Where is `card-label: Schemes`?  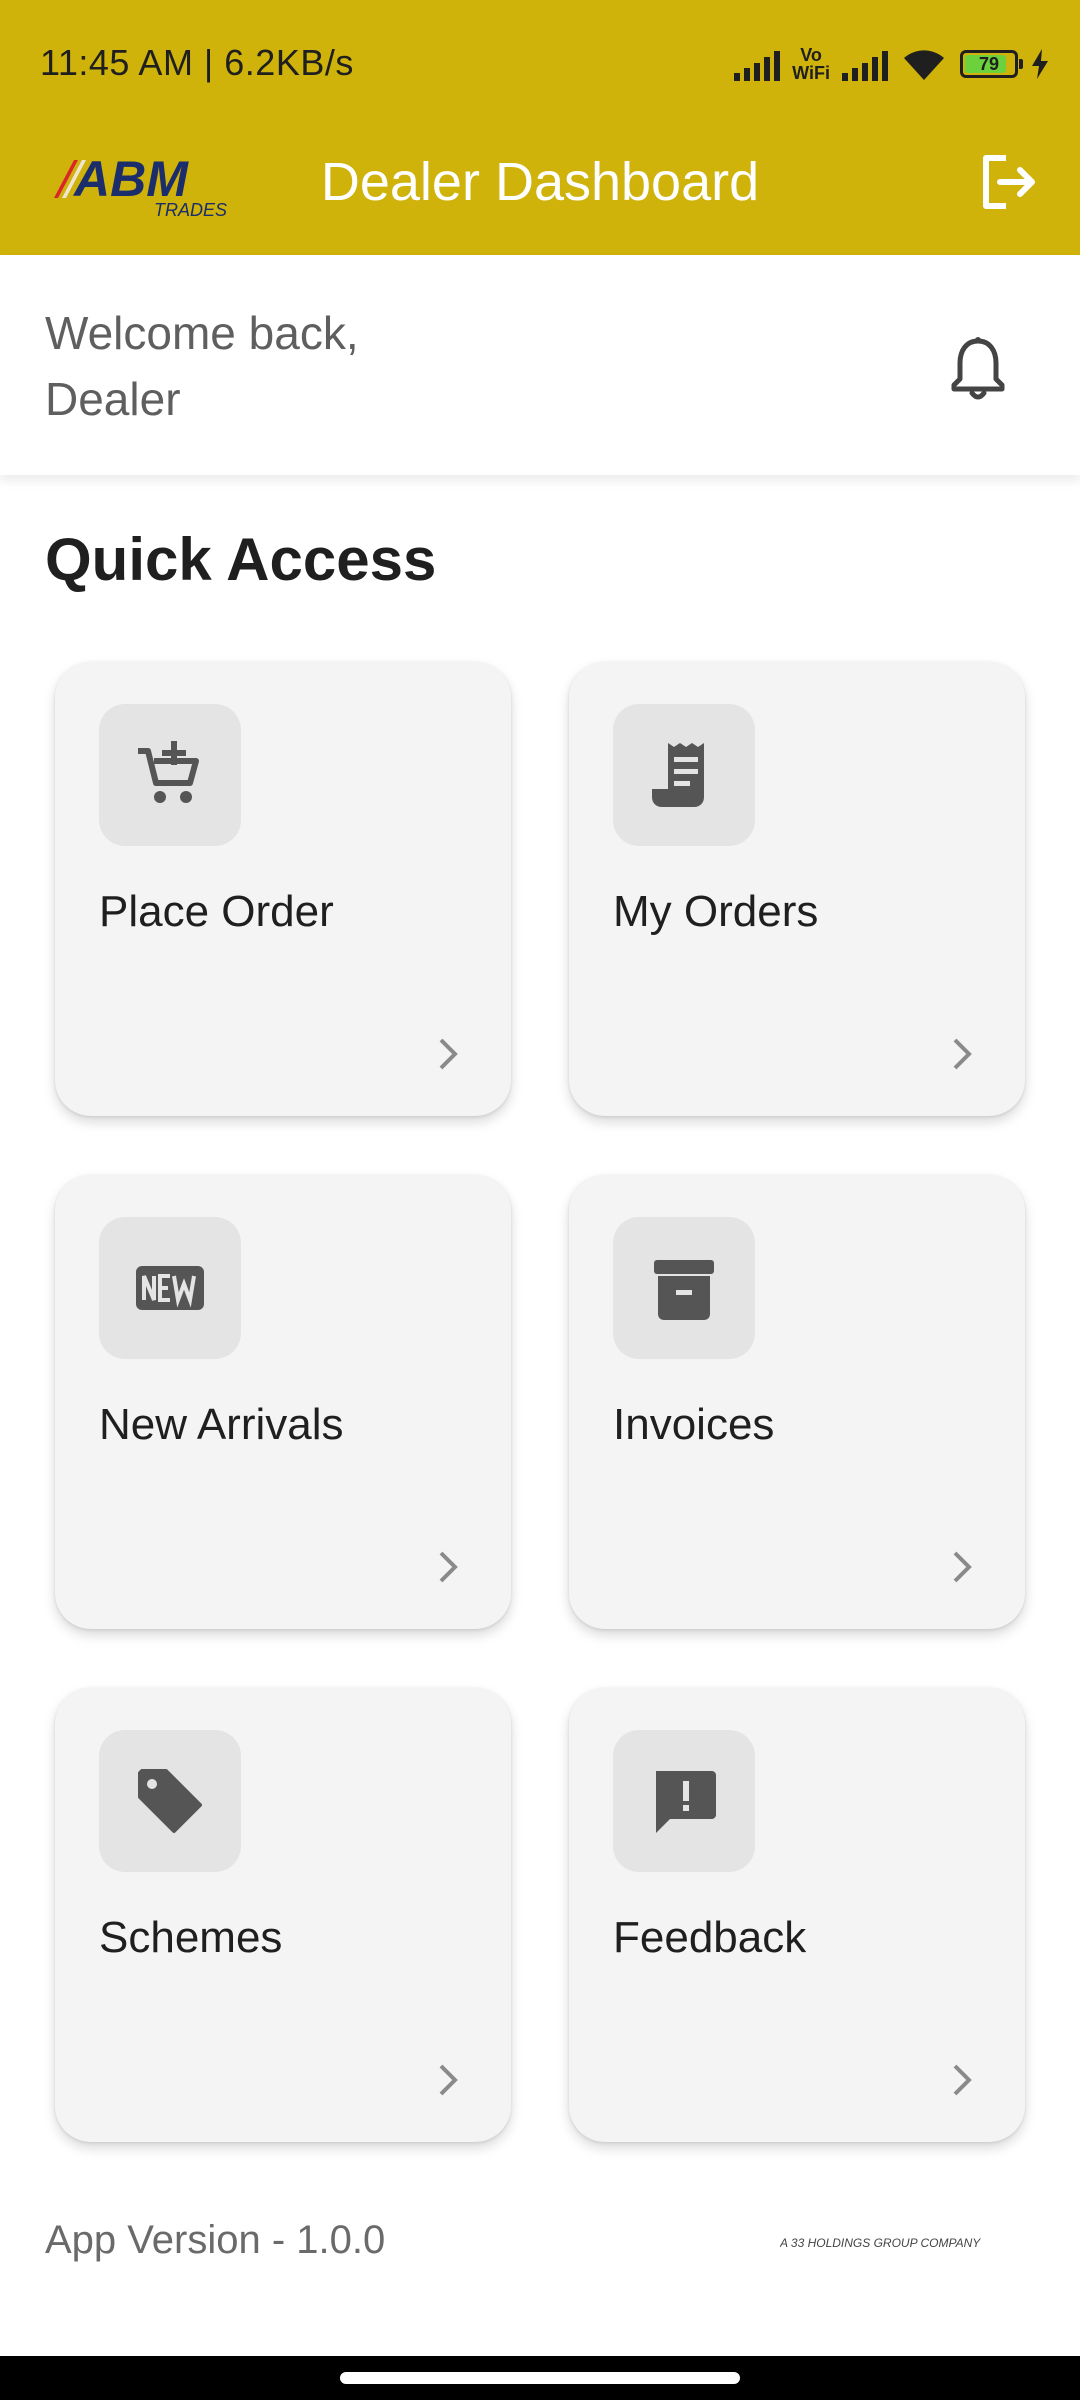 card-label: Schemes is located at coordinates (191, 1937).